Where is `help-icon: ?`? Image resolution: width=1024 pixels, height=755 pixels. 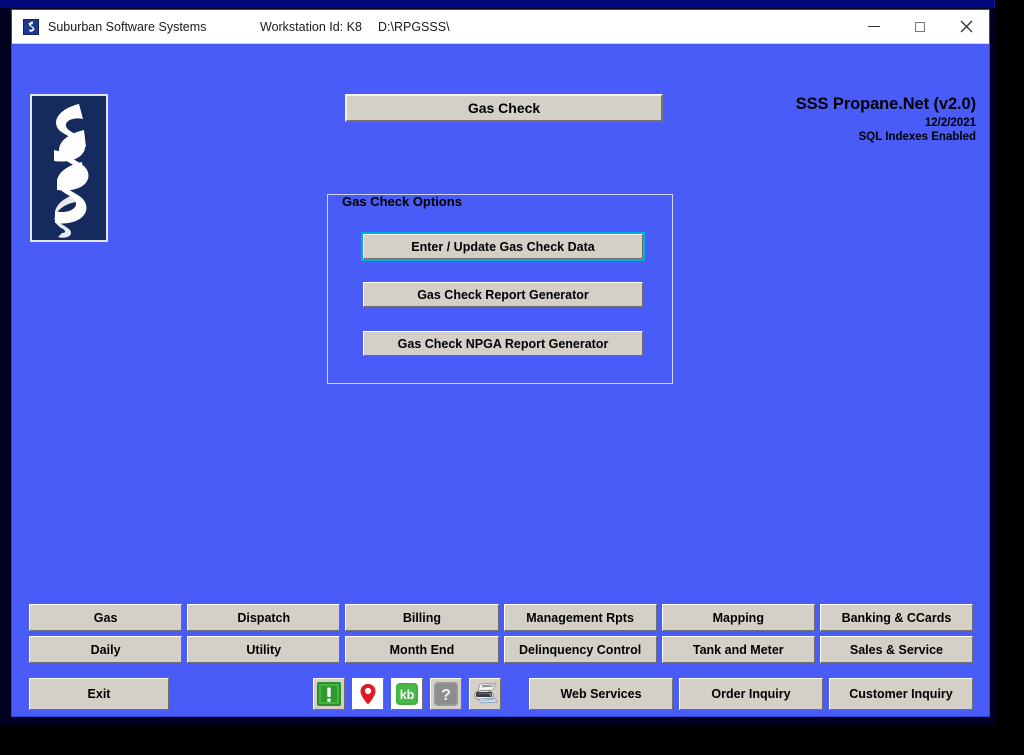 help-icon: ? is located at coordinates (446, 694).